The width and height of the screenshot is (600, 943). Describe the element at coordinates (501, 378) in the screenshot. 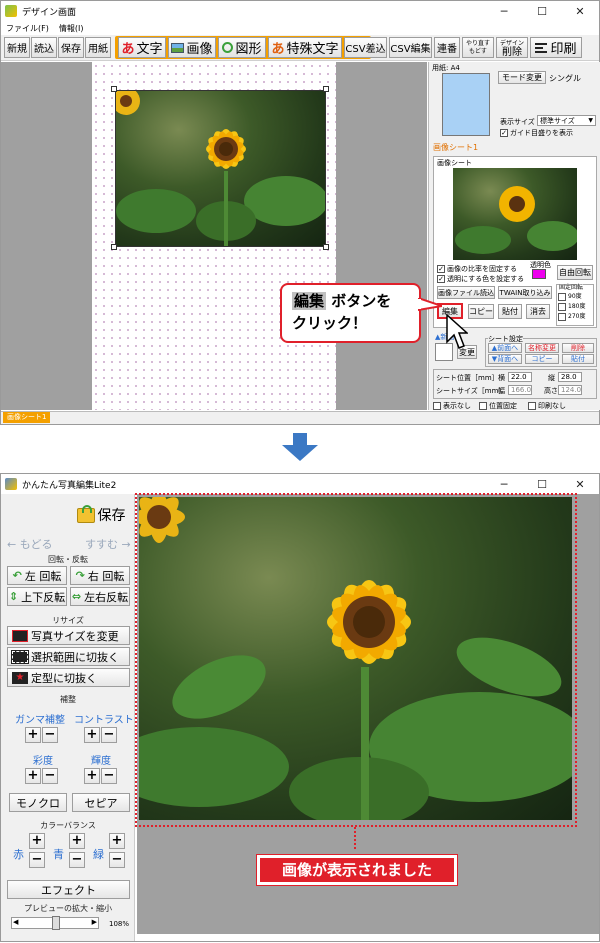

I see `pos-x-label: 横` at that location.